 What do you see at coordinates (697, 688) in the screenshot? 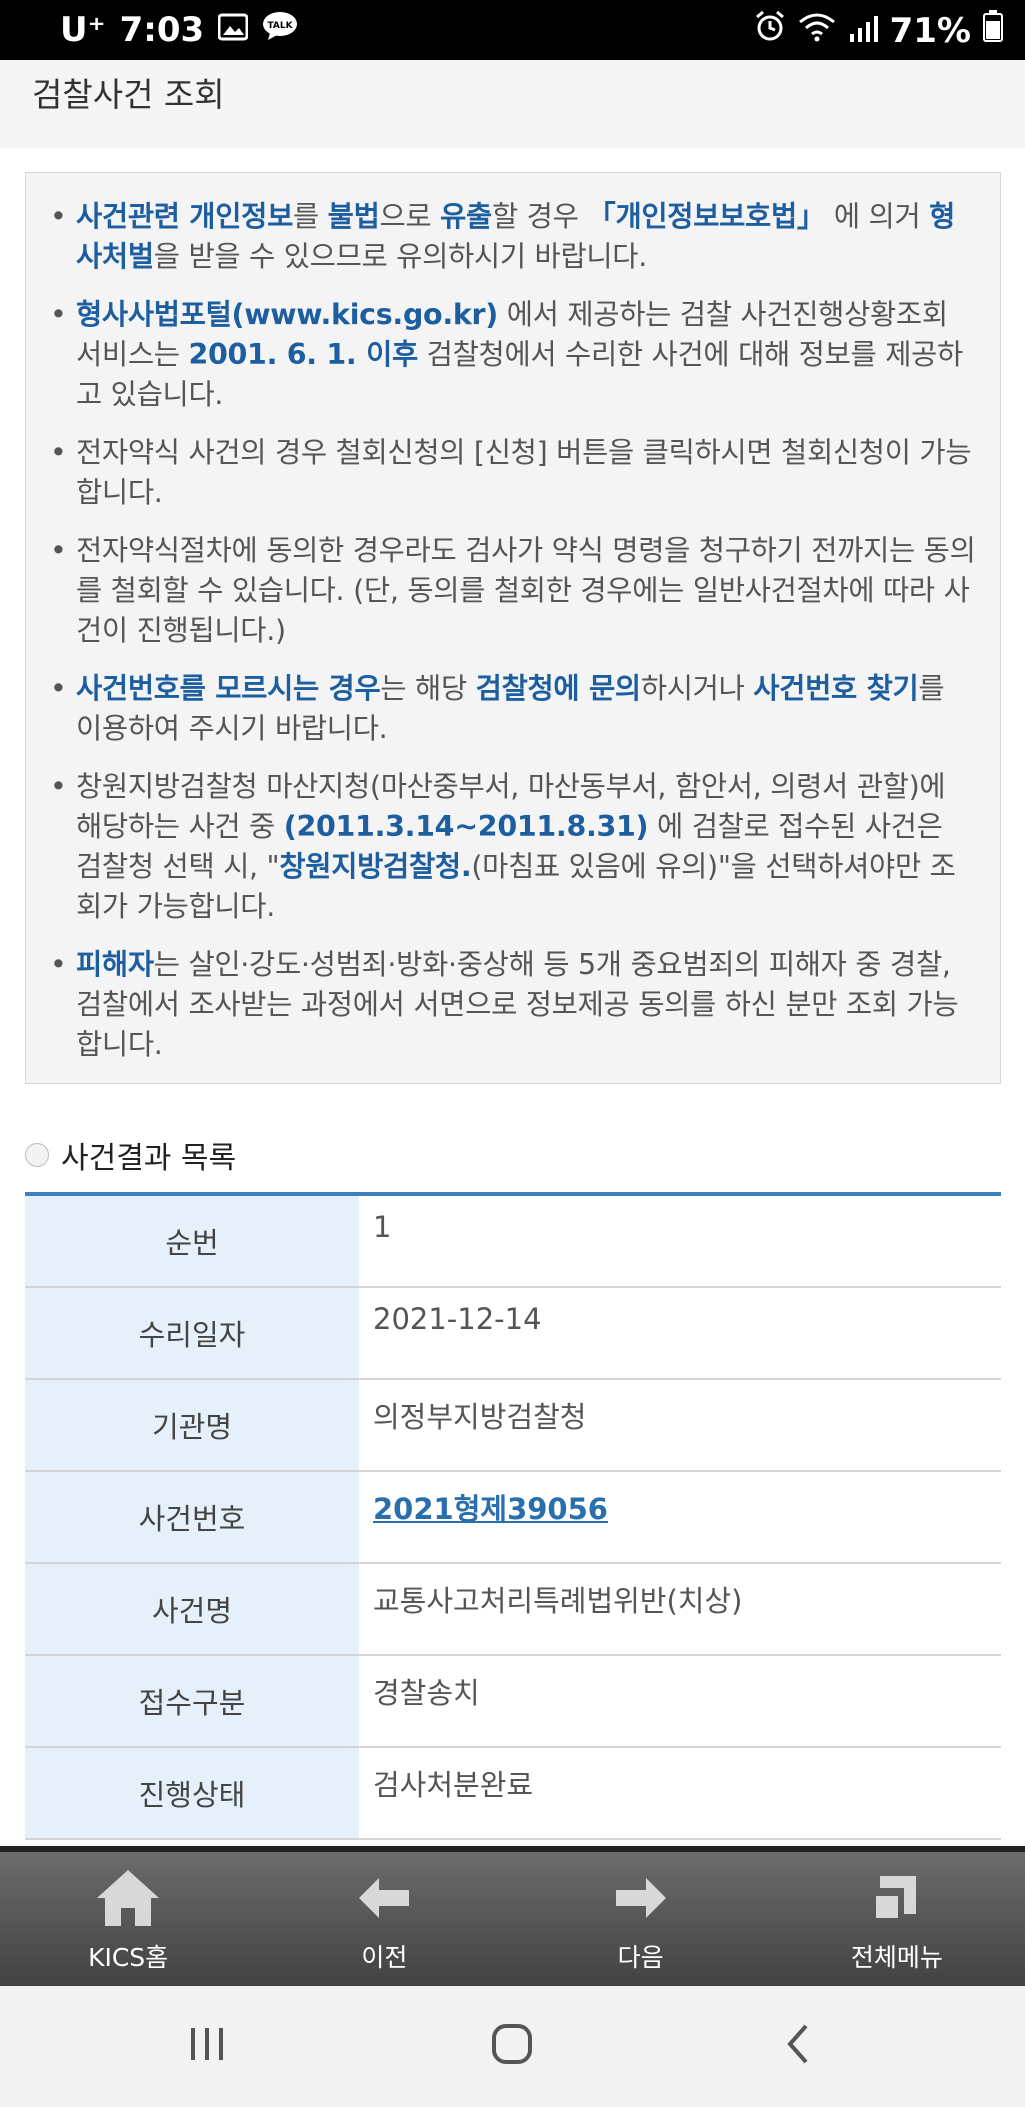
I see `notice-text: 하시거나` at bounding box center [697, 688].